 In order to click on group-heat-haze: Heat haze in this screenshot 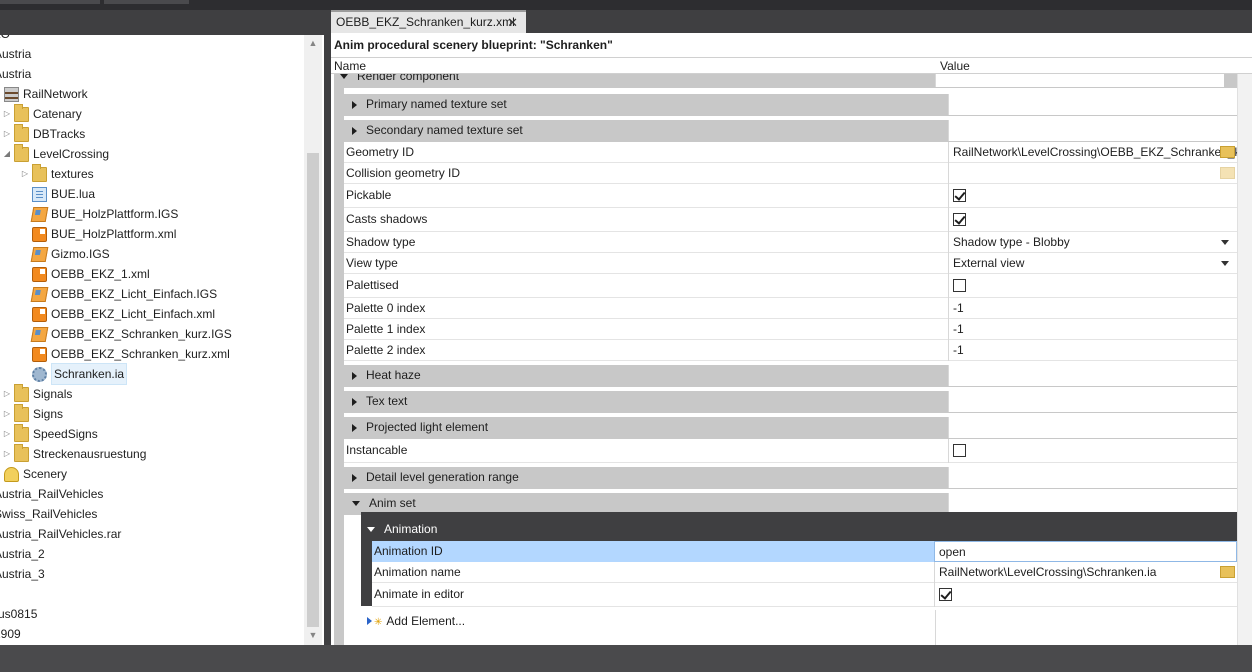, I will do `click(790, 376)`.